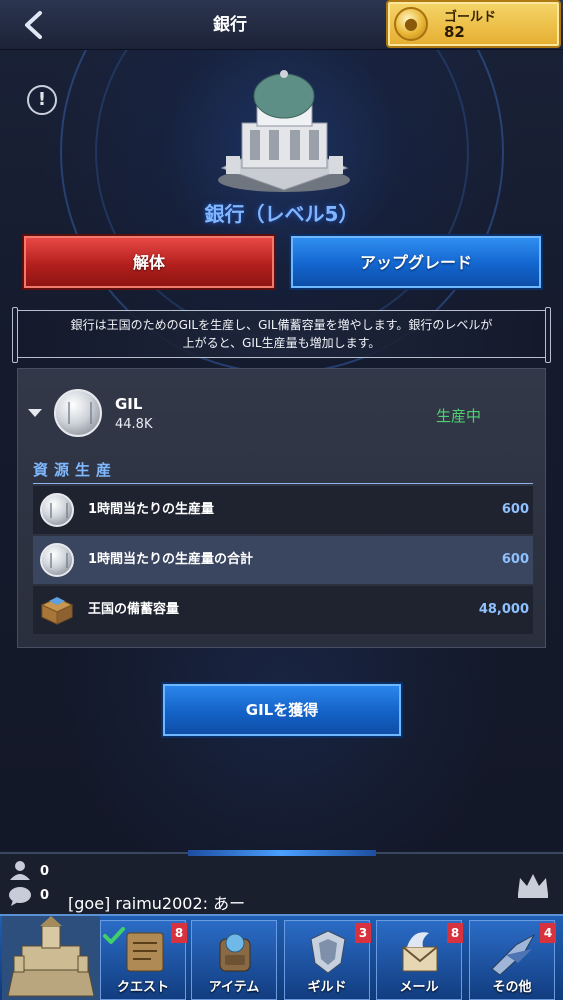 The image size is (563, 1000). I want to click on dismantle-button: 解体, so click(149, 262).